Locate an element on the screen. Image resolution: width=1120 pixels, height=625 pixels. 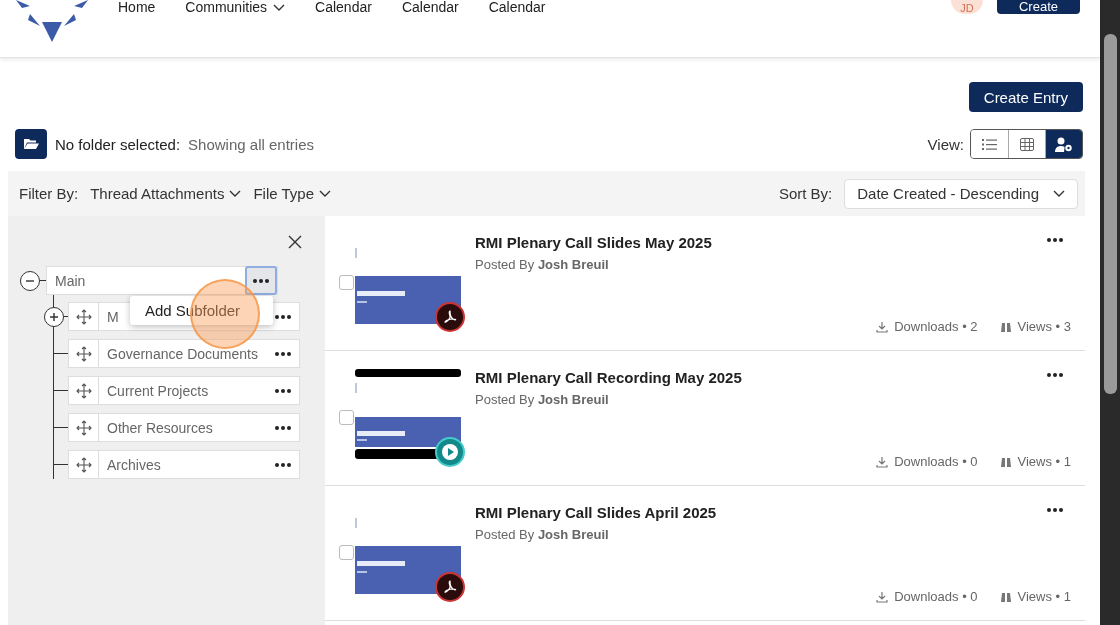
scrollbar is located at coordinates (1110, 312).